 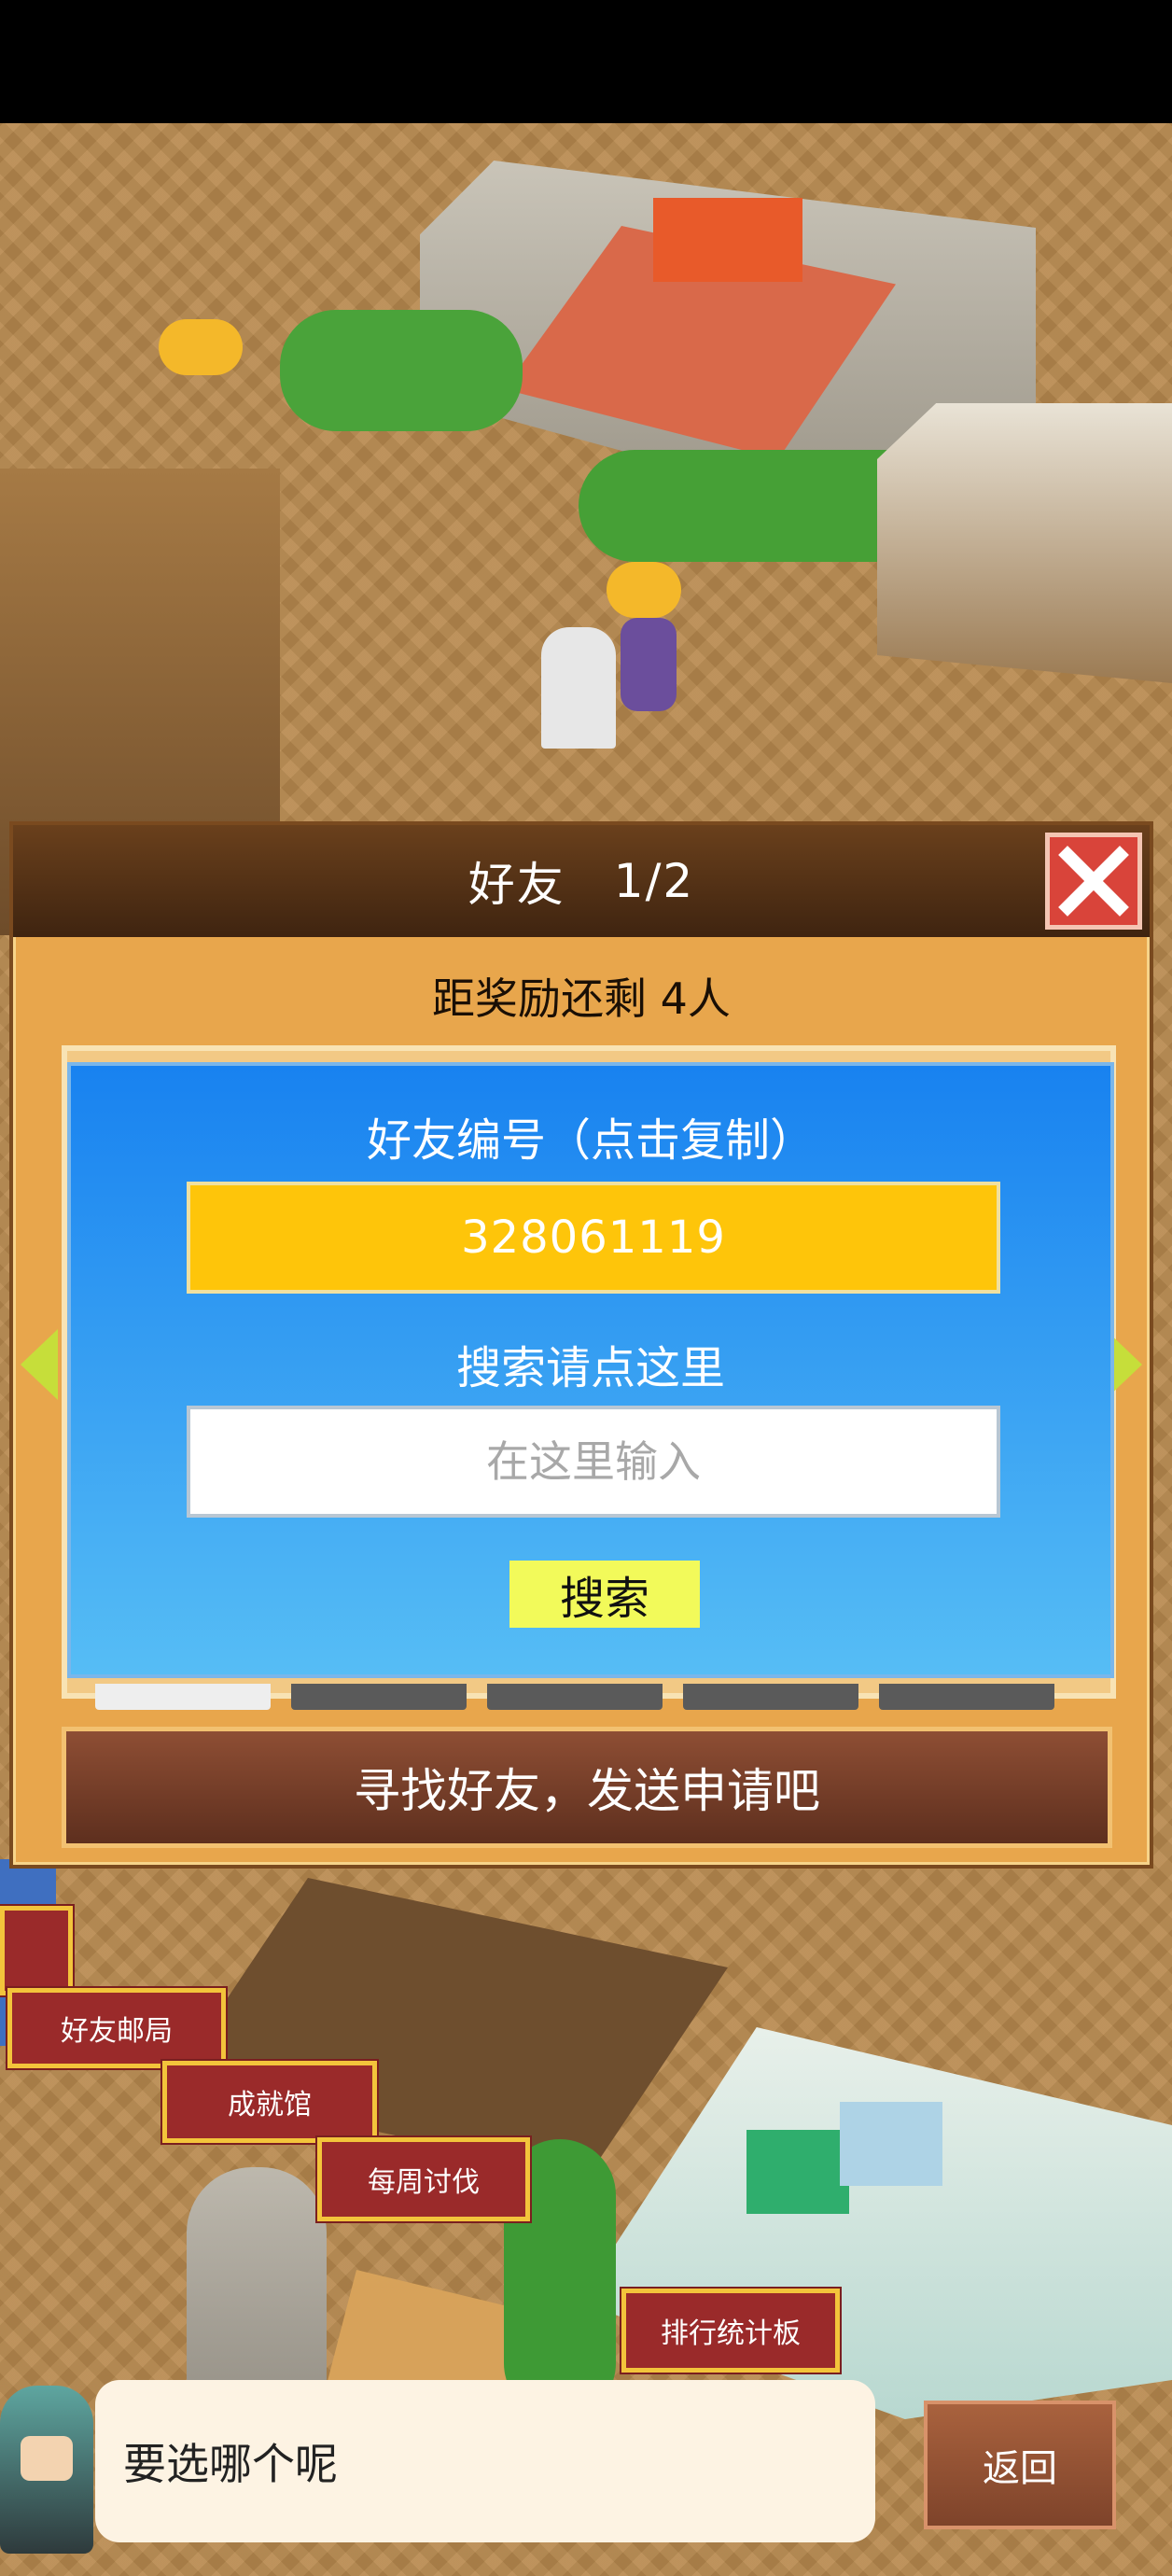 What do you see at coordinates (604, 1594) in the screenshot?
I see `search-button: 搜索` at bounding box center [604, 1594].